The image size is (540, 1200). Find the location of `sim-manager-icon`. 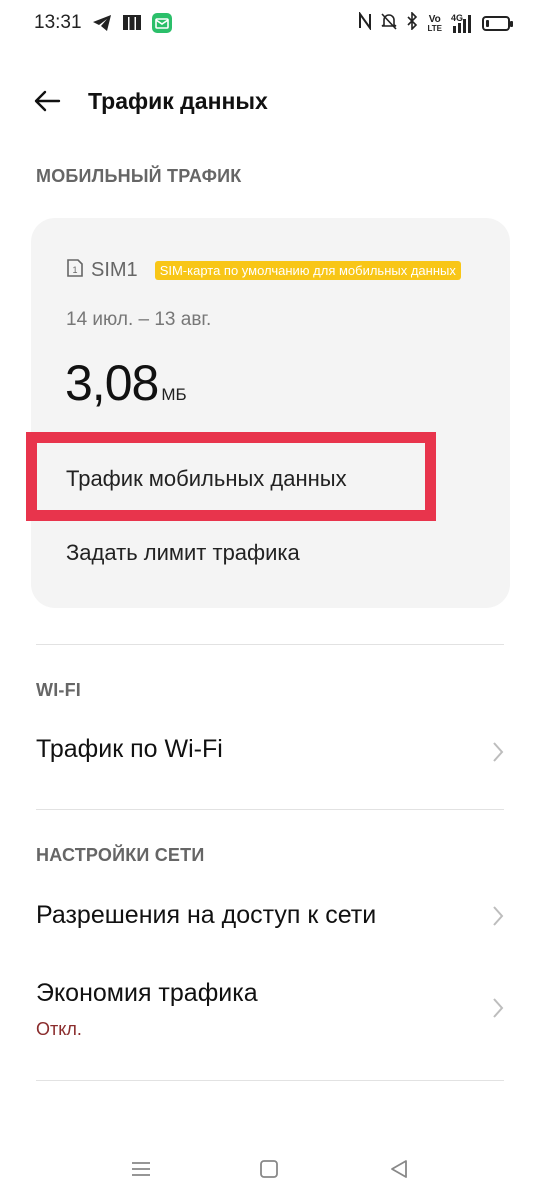

sim-manager-icon is located at coordinates (132, 25).